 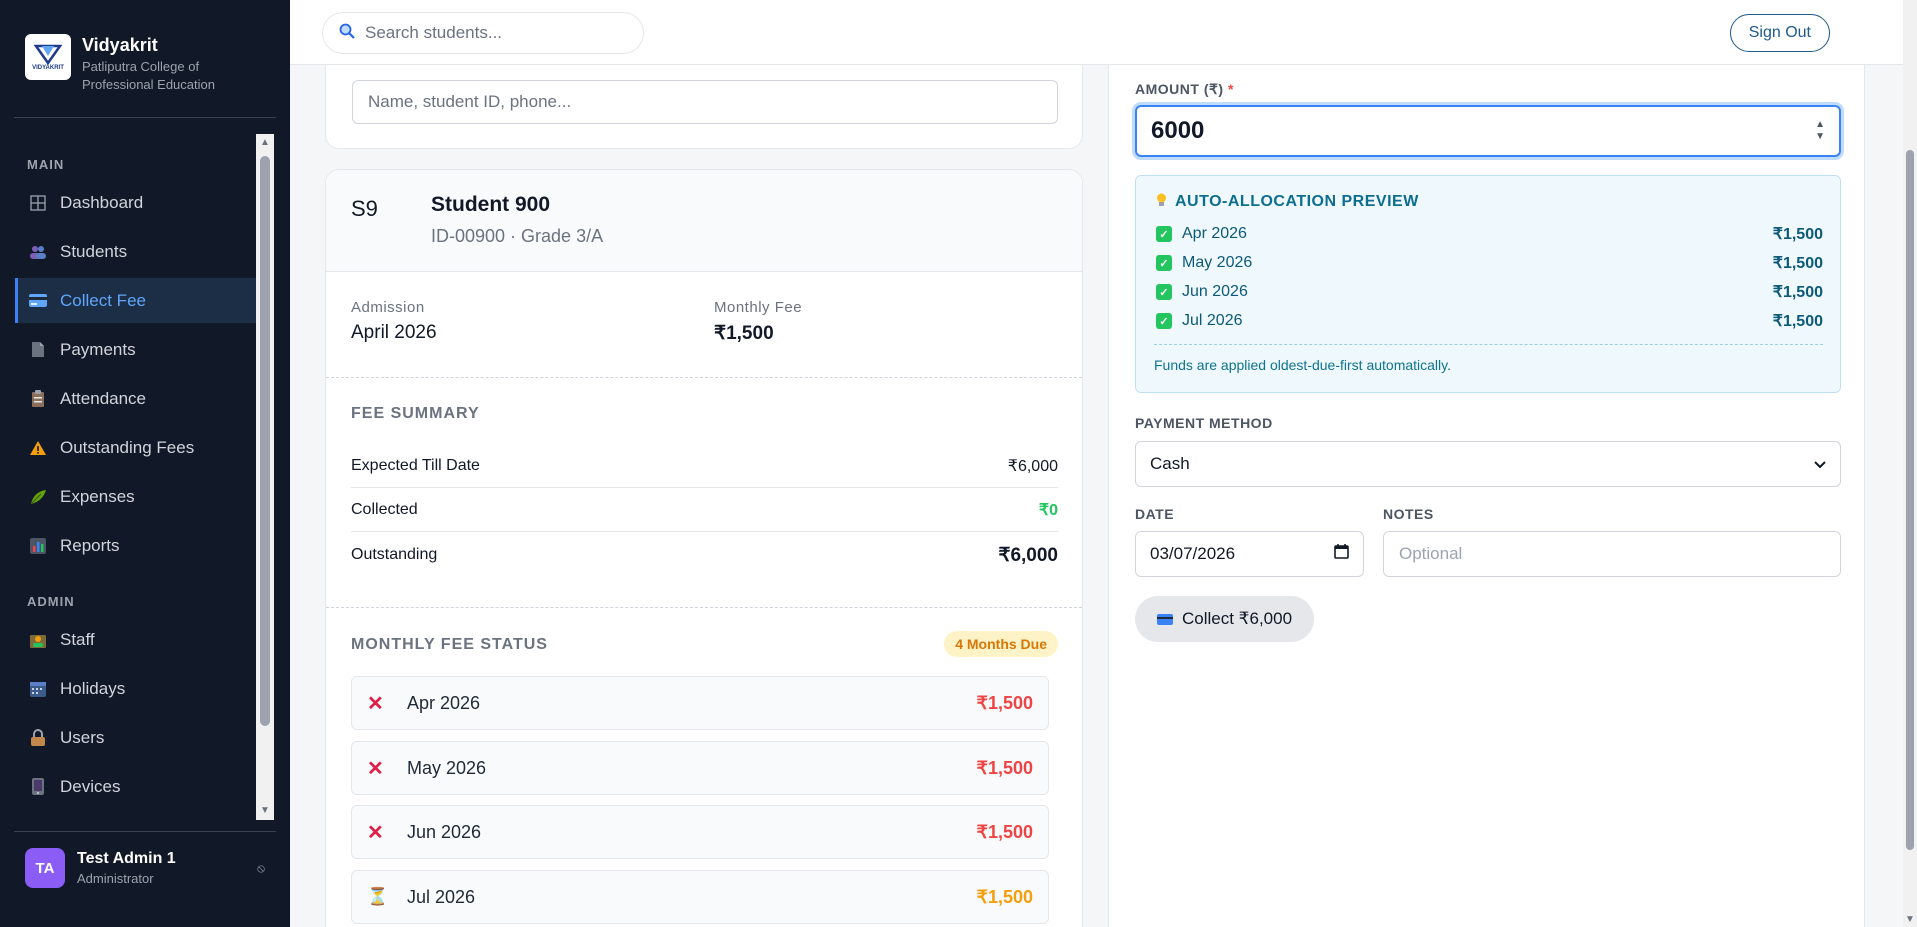 What do you see at coordinates (700, 832) in the screenshot?
I see `month-row: ✕ Jun 2026 ₹1,500` at bounding box center [700, 832].